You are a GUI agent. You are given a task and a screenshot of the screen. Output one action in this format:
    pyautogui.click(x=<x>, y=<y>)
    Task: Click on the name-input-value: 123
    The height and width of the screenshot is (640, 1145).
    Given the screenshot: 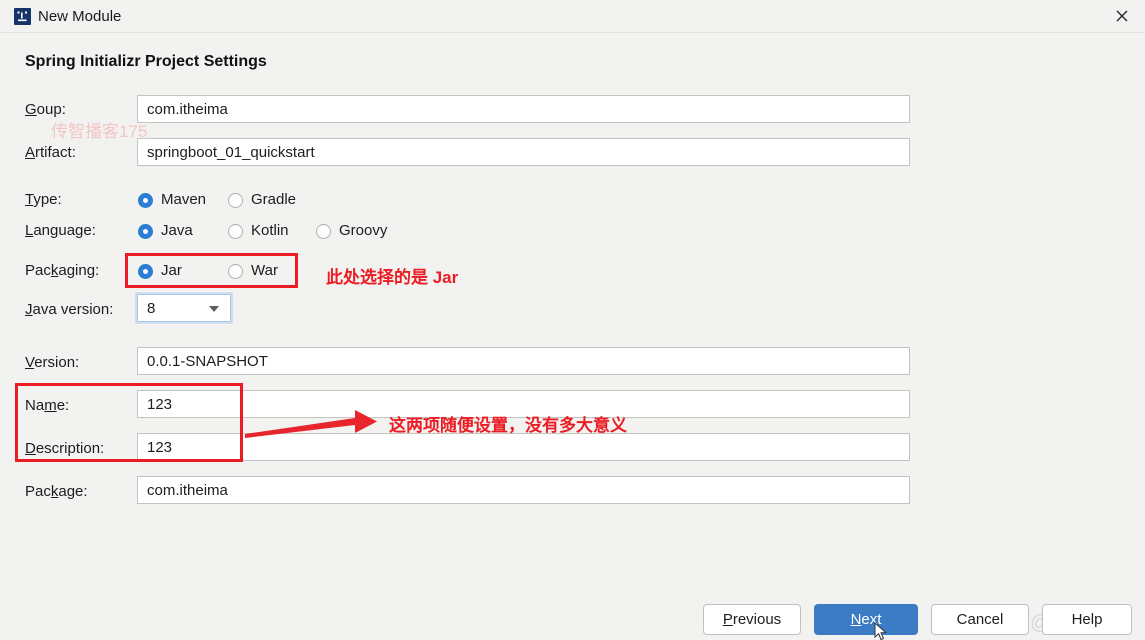 What is the action you would take?
    pyautogui.click(x=160, y=404)
    